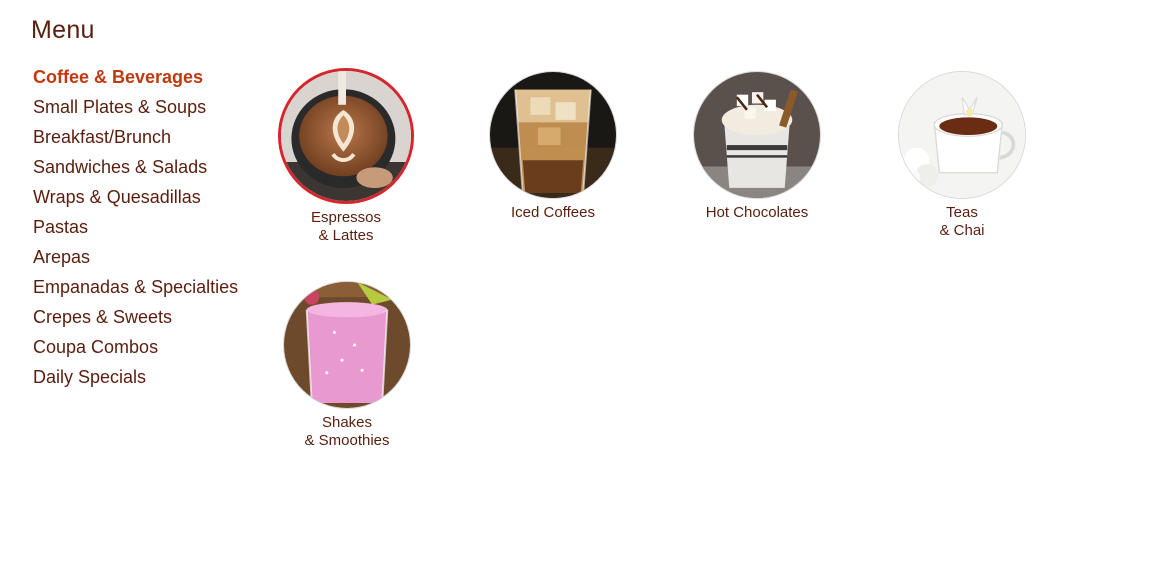 This screenshot has height=583, width=1158. What do you see at coordinates (347, 345) in the screenshot?
I see `smoothie-image` at bounding box center [347, 345].